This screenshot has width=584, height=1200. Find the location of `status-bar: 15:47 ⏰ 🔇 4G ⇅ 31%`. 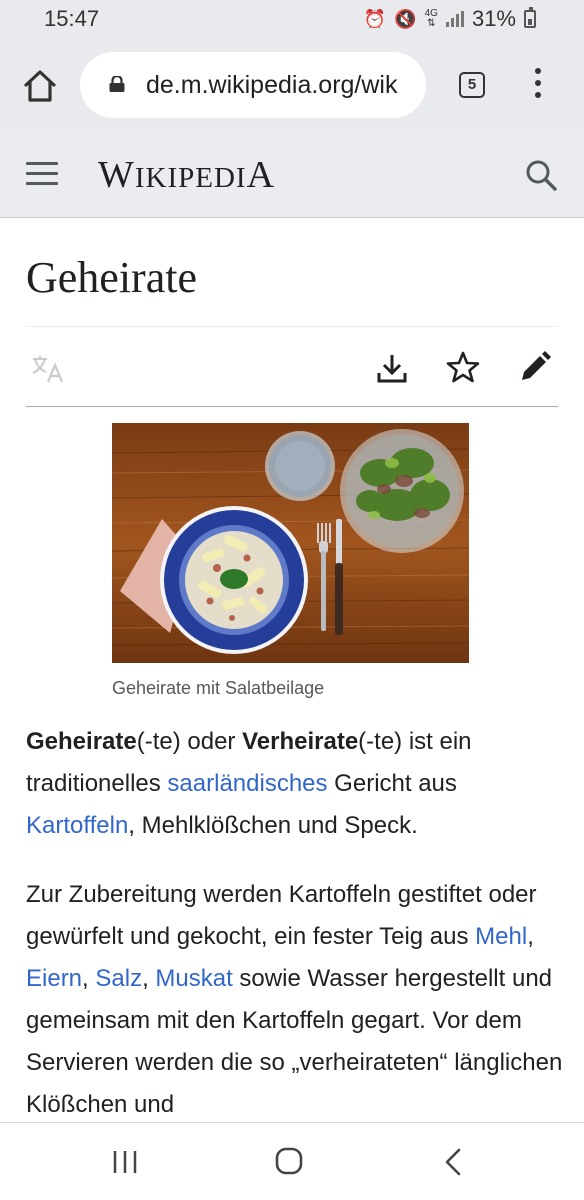

status-bar: 15:47 ⏰ 🔇 4G ⇅ 31% is located at coordinates (292, 21).